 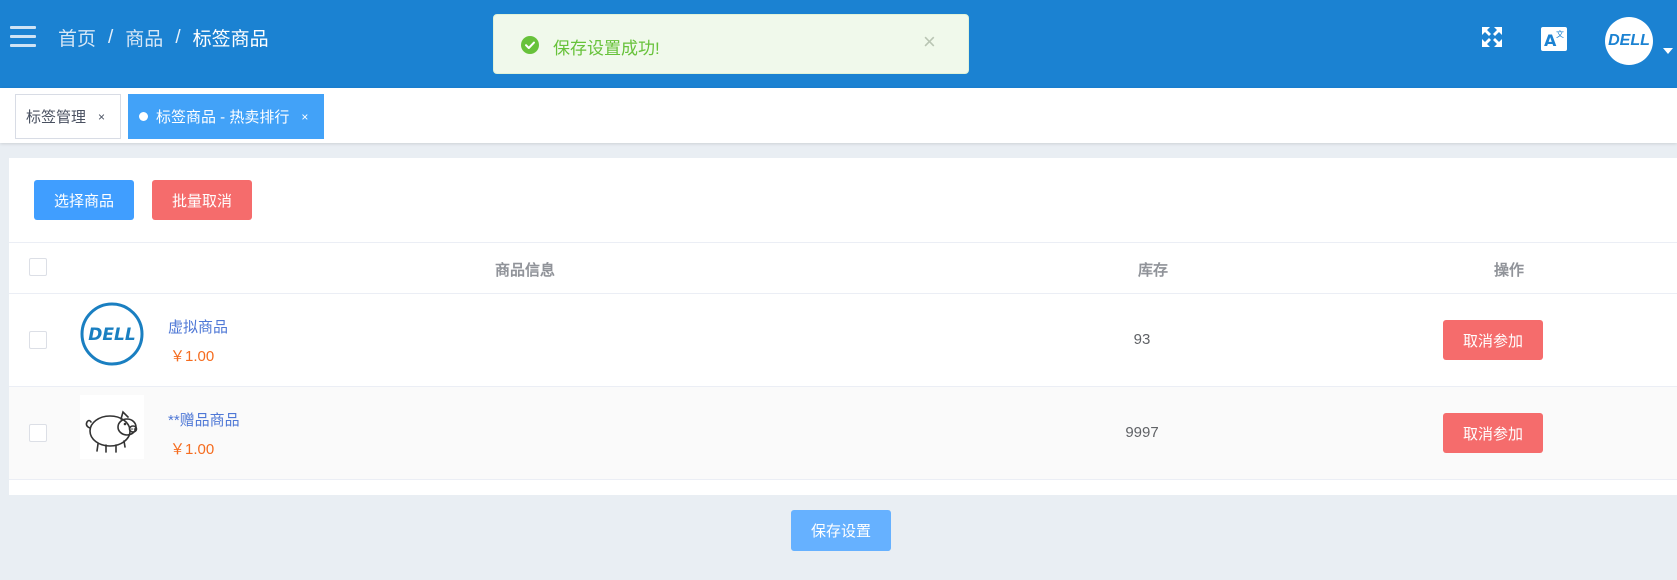 What do you see at coordinates (230, 39) in the screenshot?
I see `breadcrumb-current: 标签商品` at bounding box center [230, 39].